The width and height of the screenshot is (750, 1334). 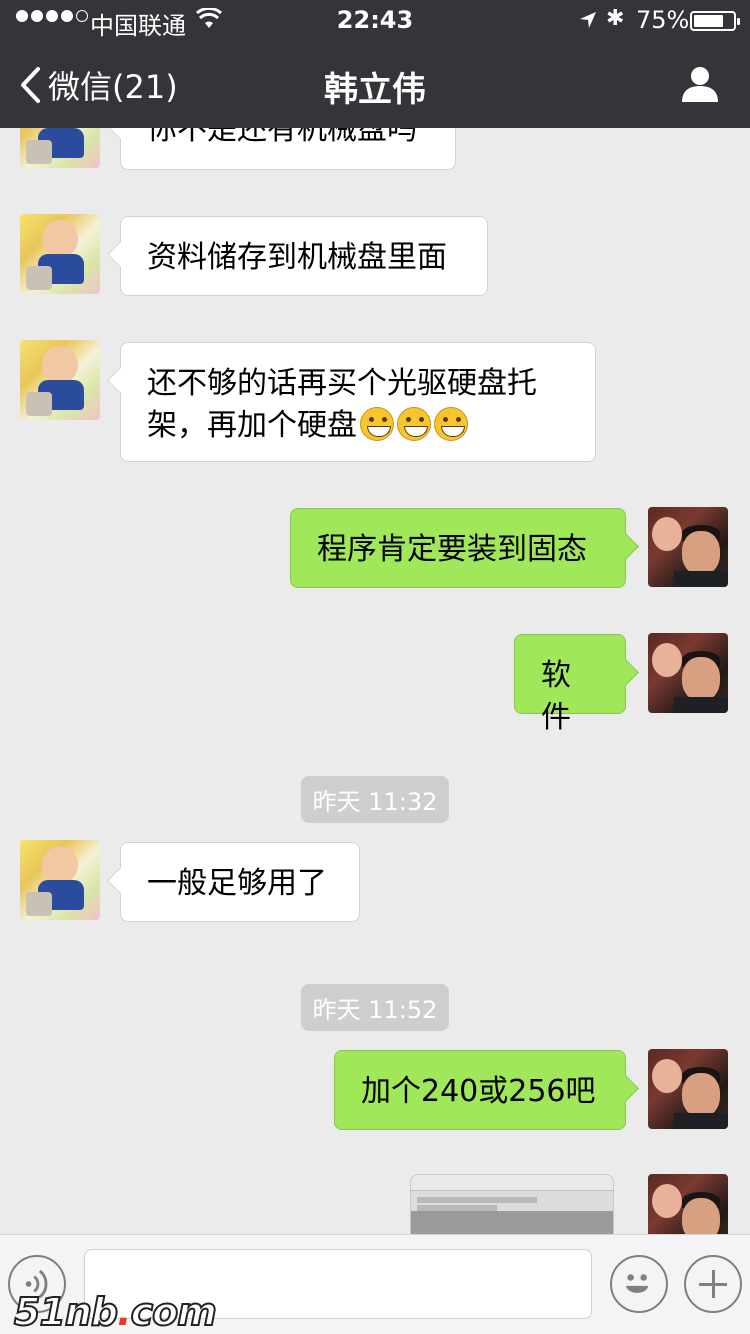 I want to click on top-bar: 中国联通 22:43 ✱ 75% 微信(21) 韩立伟, so click(x=375, y=64).